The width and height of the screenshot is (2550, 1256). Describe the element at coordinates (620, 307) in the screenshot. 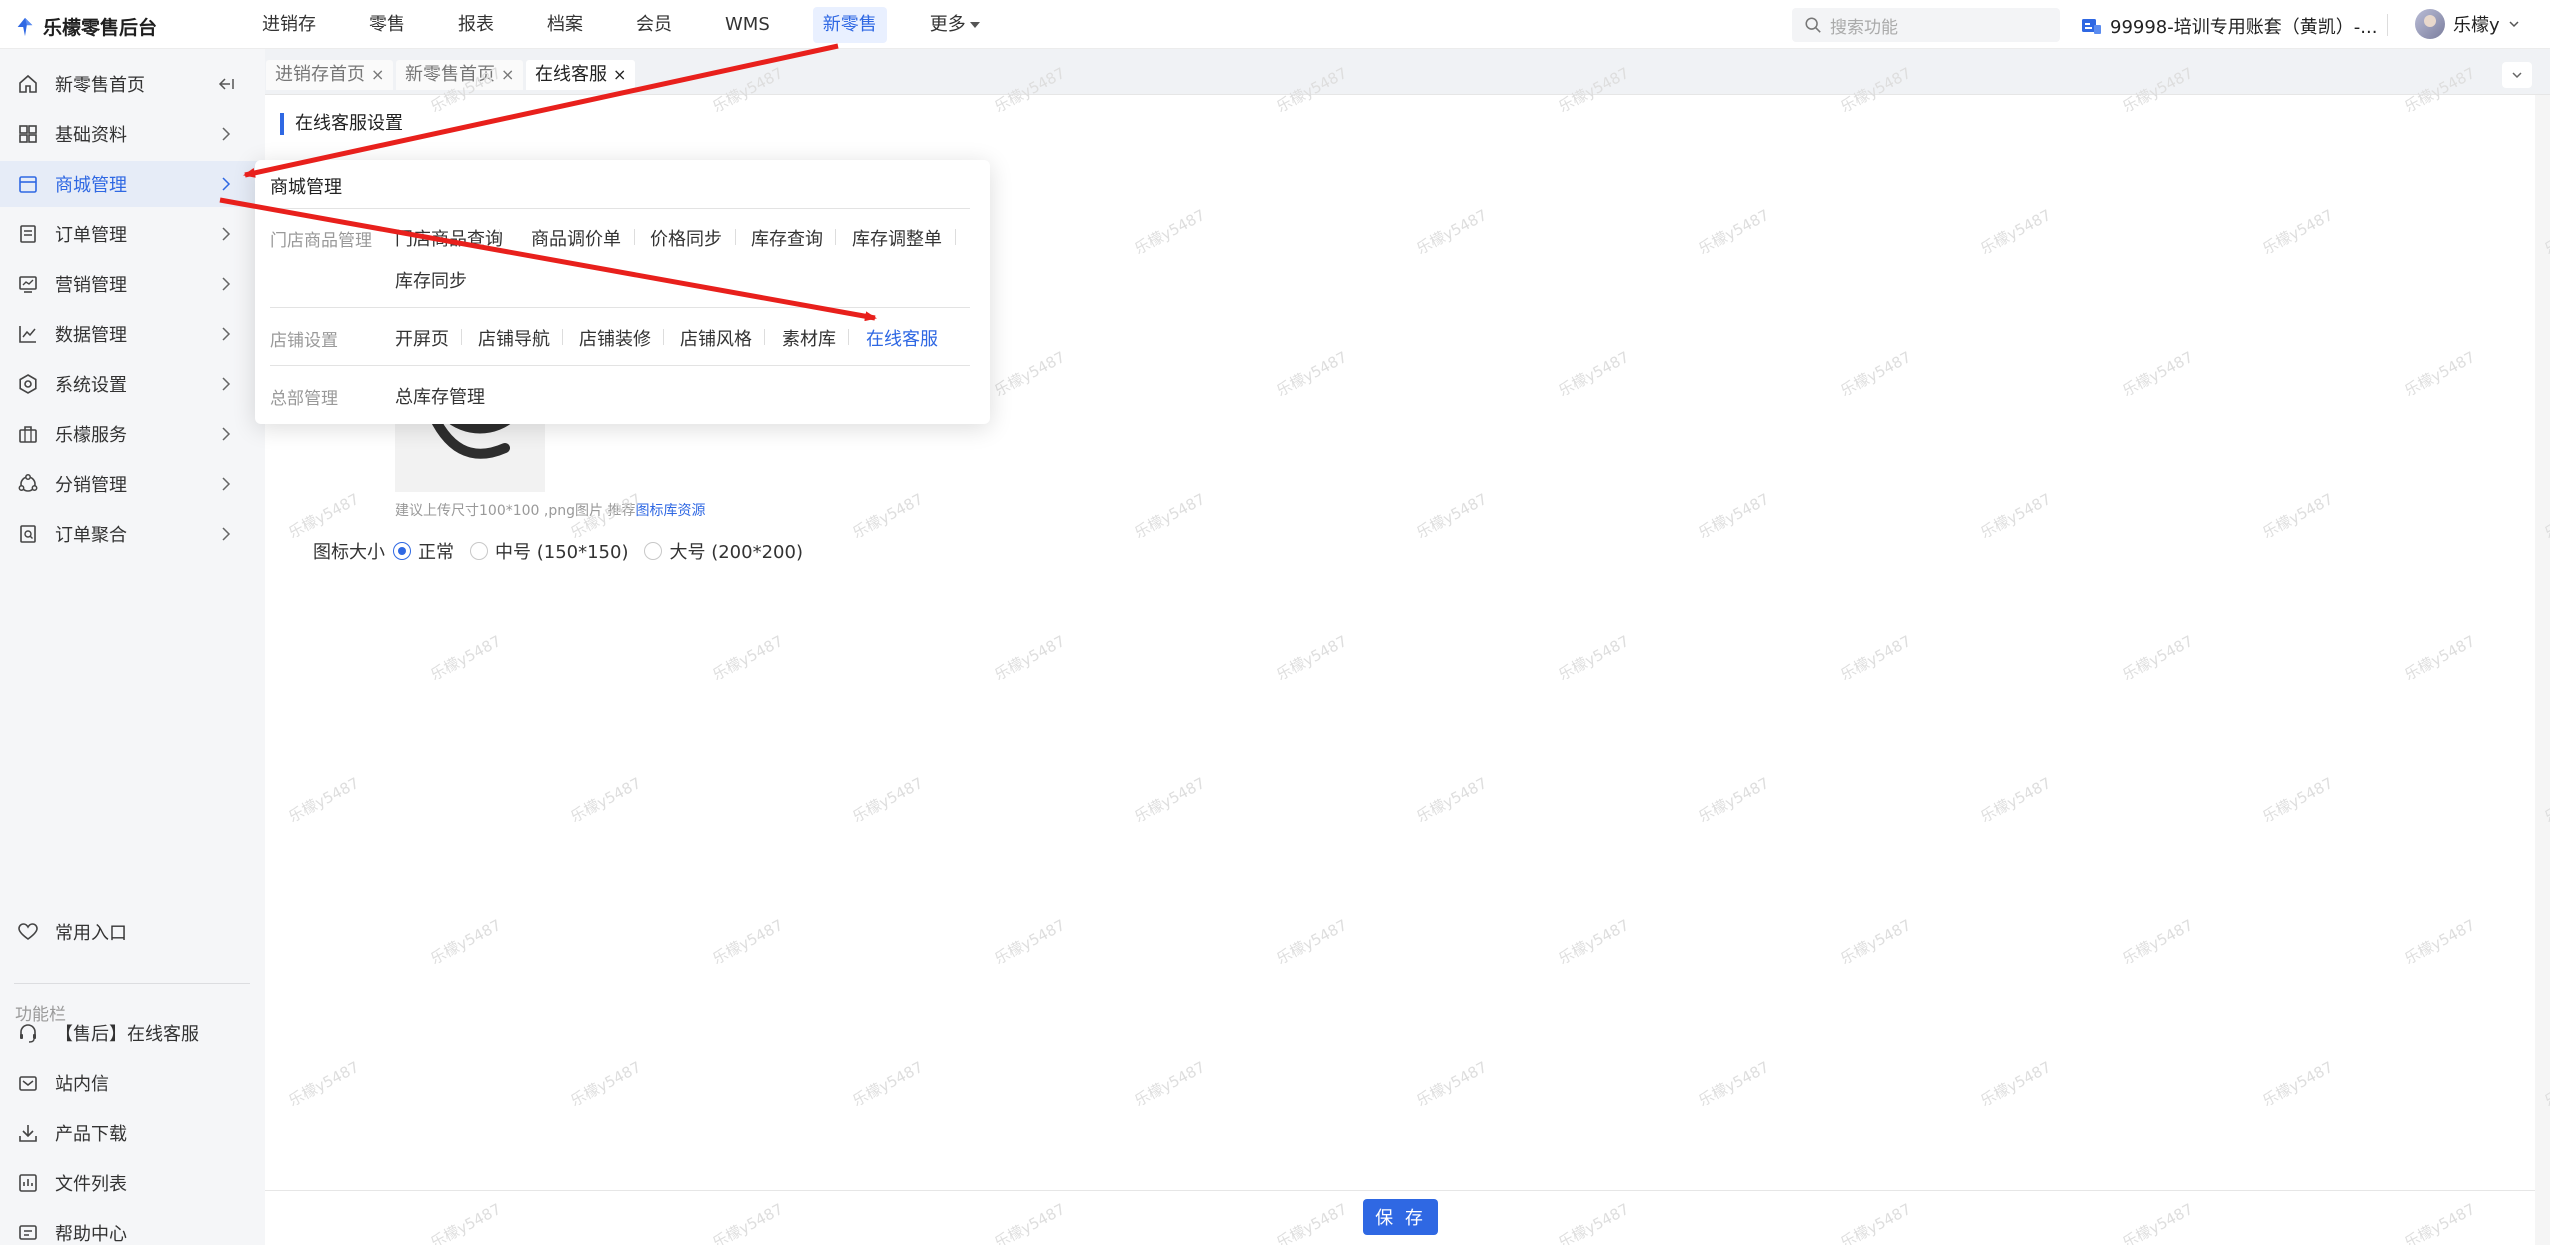

I see `dropdown-divider` at that location.